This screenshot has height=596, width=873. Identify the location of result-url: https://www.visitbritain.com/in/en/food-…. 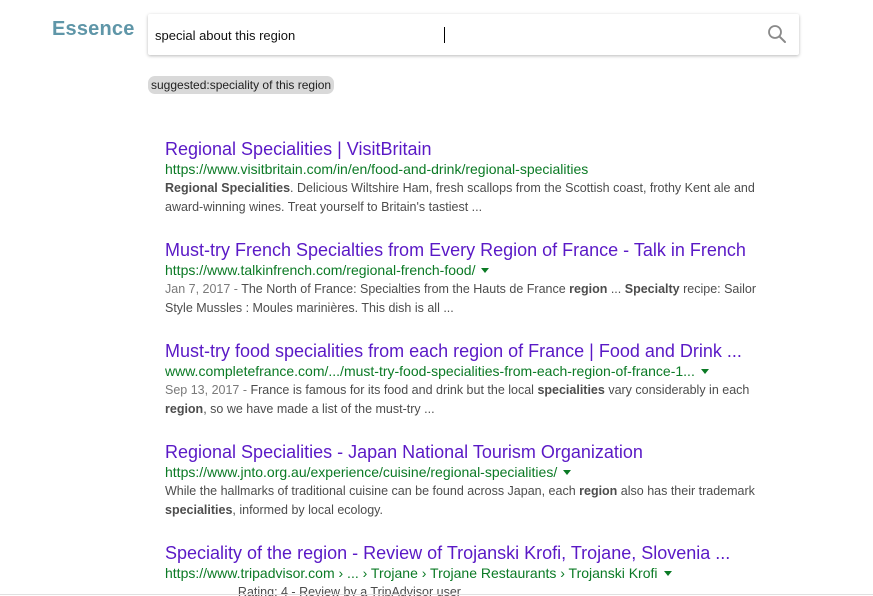
(377, 169).